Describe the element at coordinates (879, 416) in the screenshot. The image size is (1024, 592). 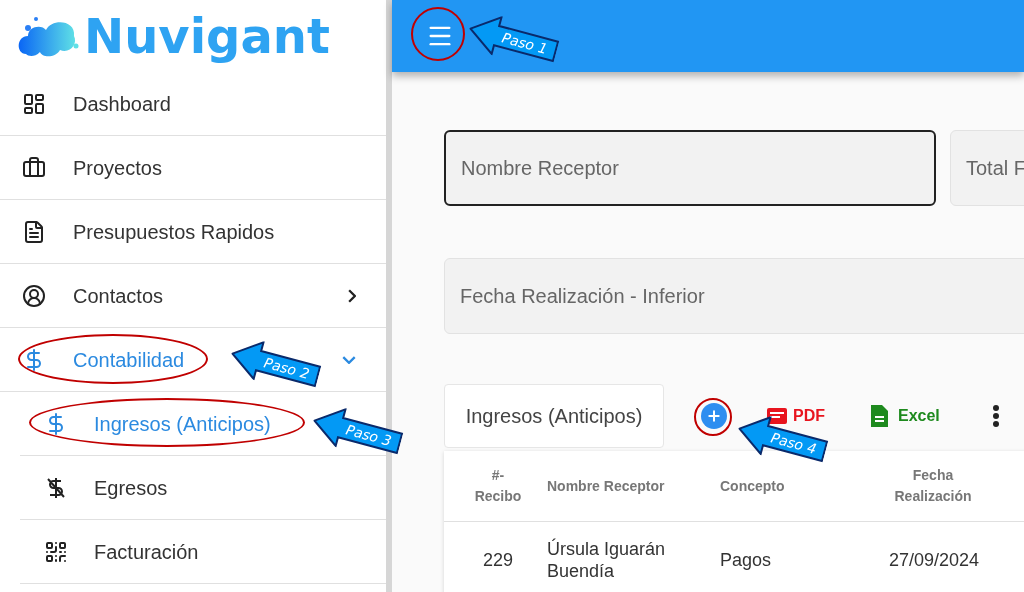
I see `spreadsheet-file-icon` at that location.